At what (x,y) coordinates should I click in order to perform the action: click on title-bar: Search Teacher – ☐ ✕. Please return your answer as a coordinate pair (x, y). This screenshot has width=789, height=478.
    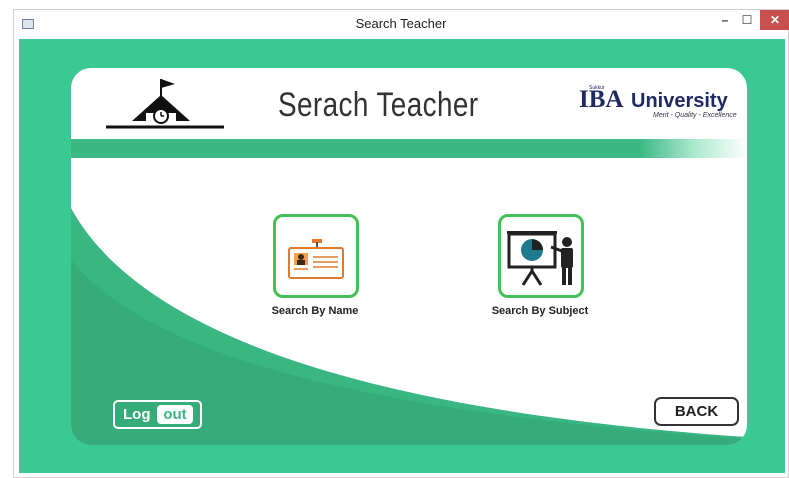
    Looking at the image, I should click on (401, 24).